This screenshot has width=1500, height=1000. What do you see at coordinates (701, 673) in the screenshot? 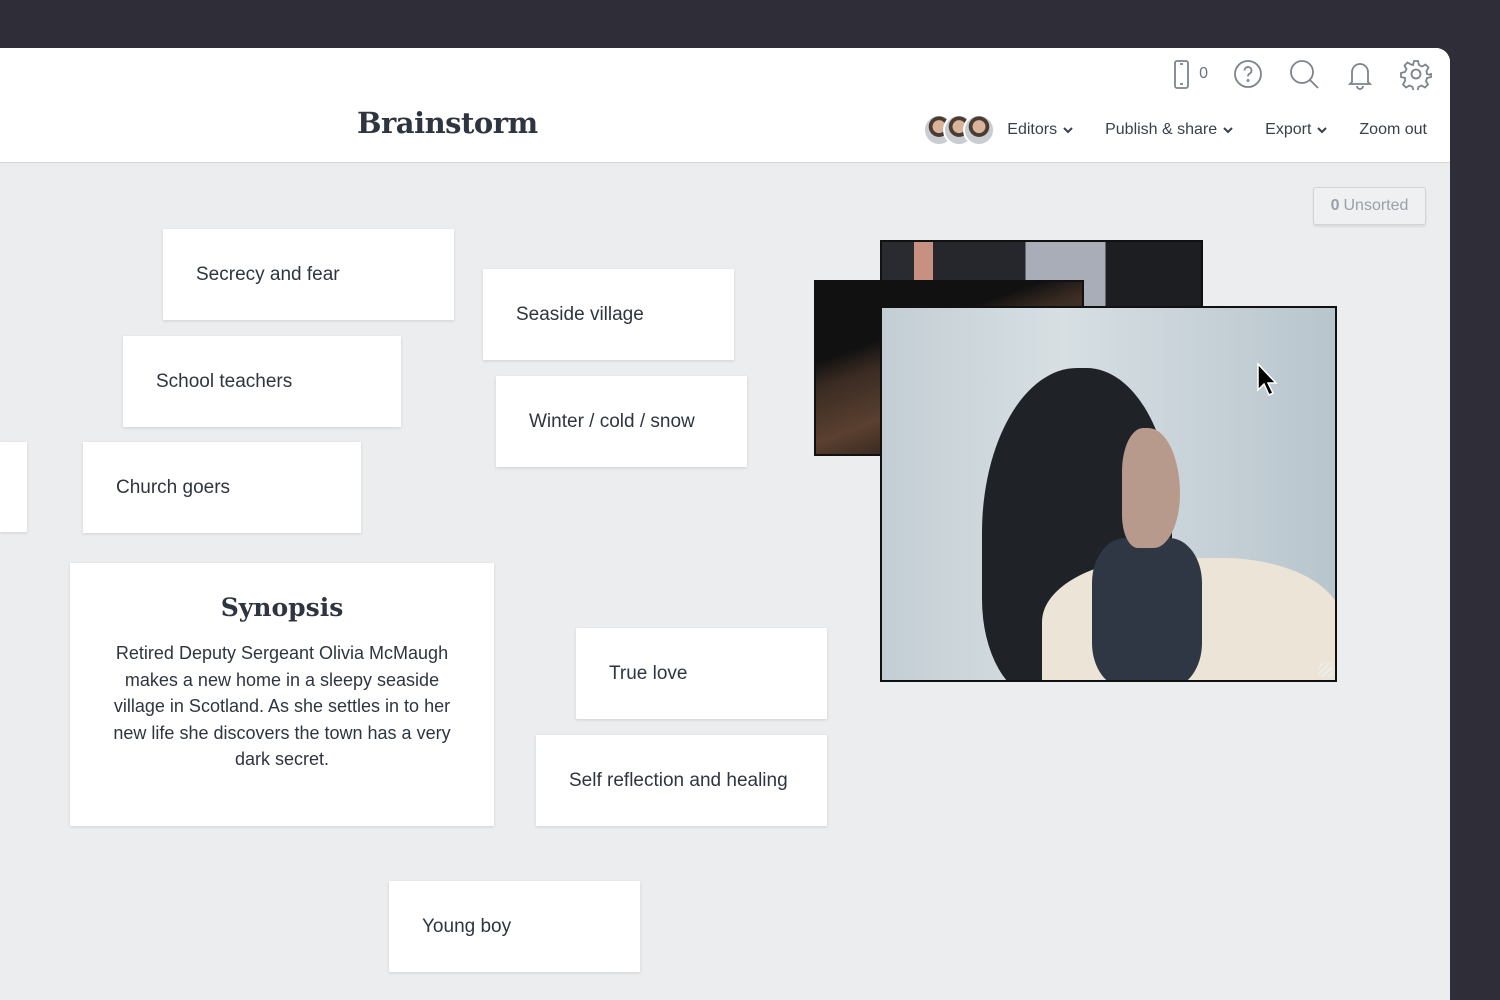
I see `card: True love` at bounding box center [701, 673].